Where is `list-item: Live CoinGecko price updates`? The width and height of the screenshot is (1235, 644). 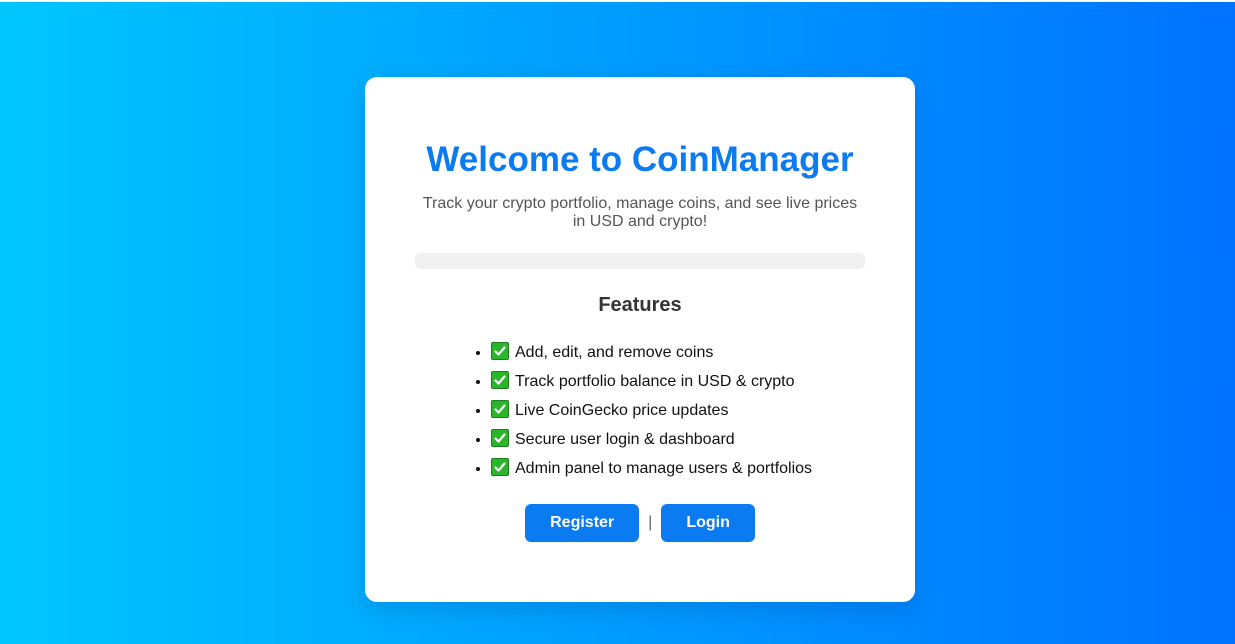 list-item: Live CoinGecko price updates is located at coordinates (678, 410).